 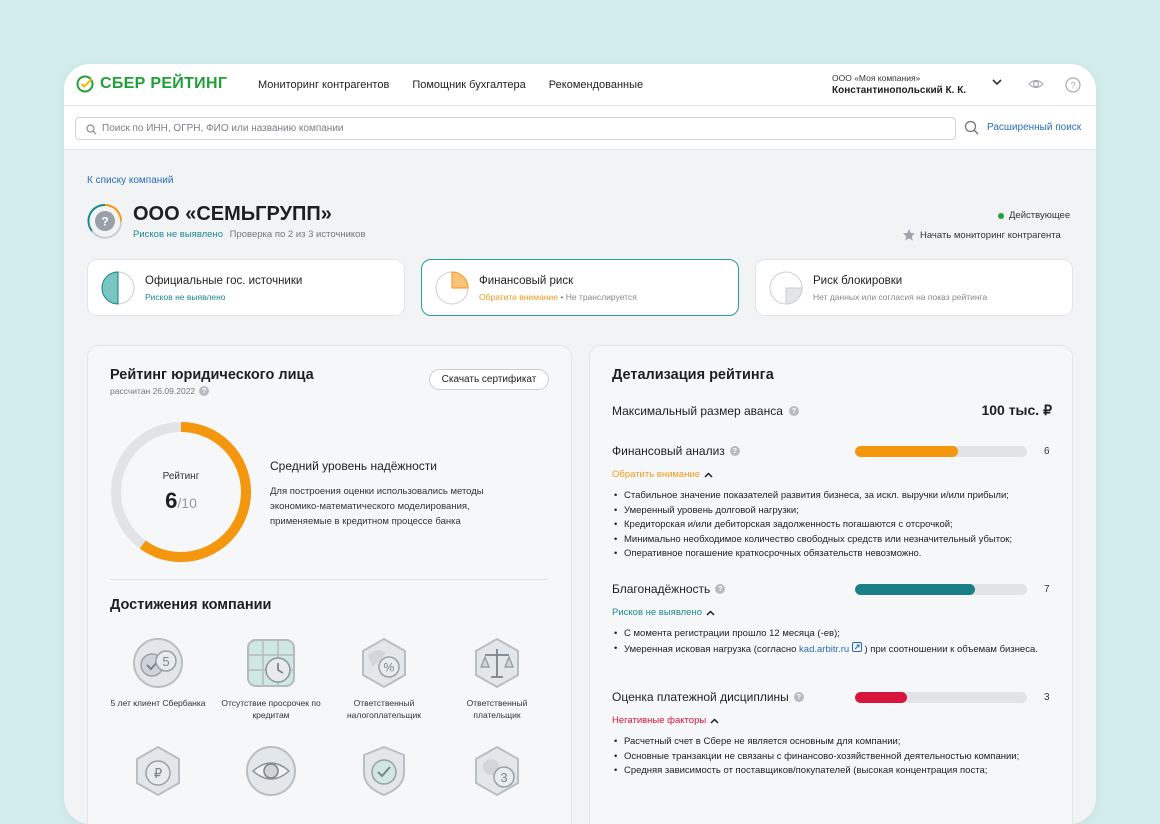 What do you see at coordinates (384, 771) in the screenshot?
I see `shield-check-icon` at bounding box center [384, 771].